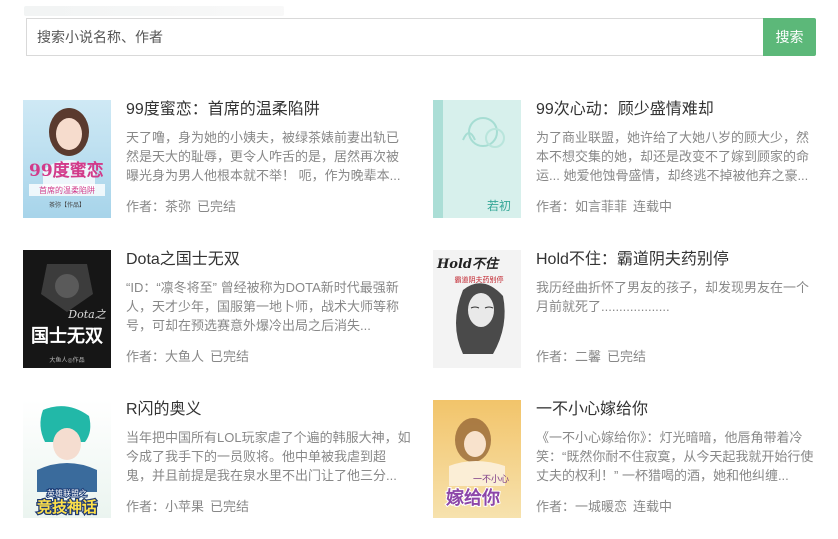 This screenshot has height=539, width=838. I want to click on cover-title: 国士无双, so click(67, 336).